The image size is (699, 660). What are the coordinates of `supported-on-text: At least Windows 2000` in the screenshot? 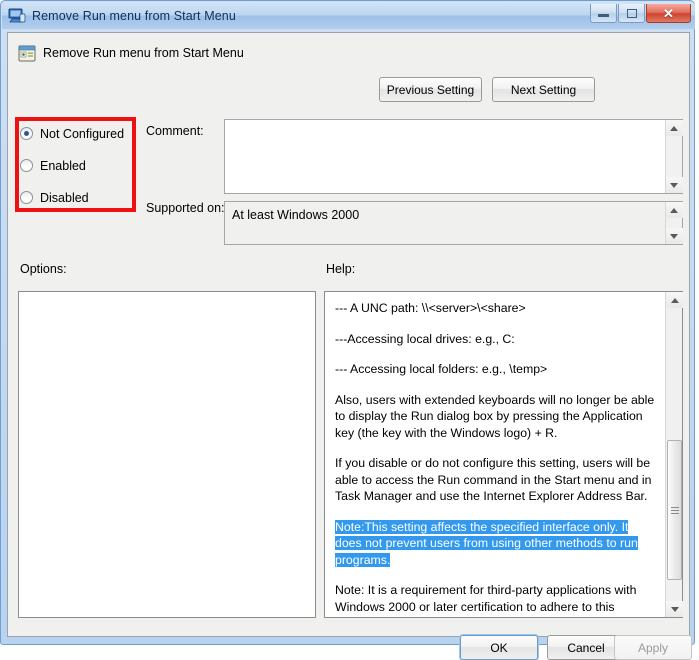 It's located at (296, 215).